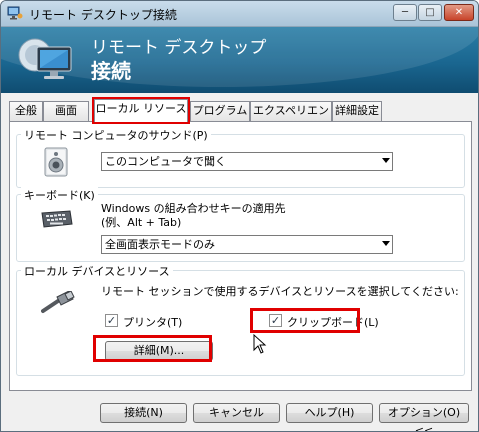  Describe the element at coordinates (165, 161) in the screenshot. I see `sound-dropdown-value: このコンピュータで聞く` at that location.